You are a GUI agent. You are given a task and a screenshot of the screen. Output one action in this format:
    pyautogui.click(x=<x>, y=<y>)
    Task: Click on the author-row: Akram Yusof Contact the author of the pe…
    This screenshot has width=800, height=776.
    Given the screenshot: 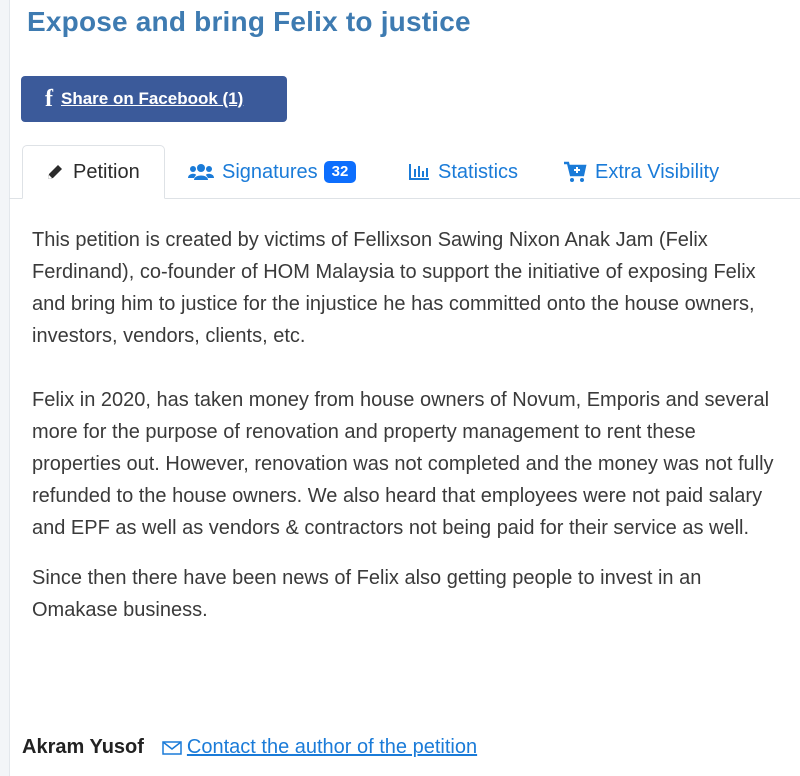 What is the action you would take?
    pyautogui.click(x=249, y=747)
    